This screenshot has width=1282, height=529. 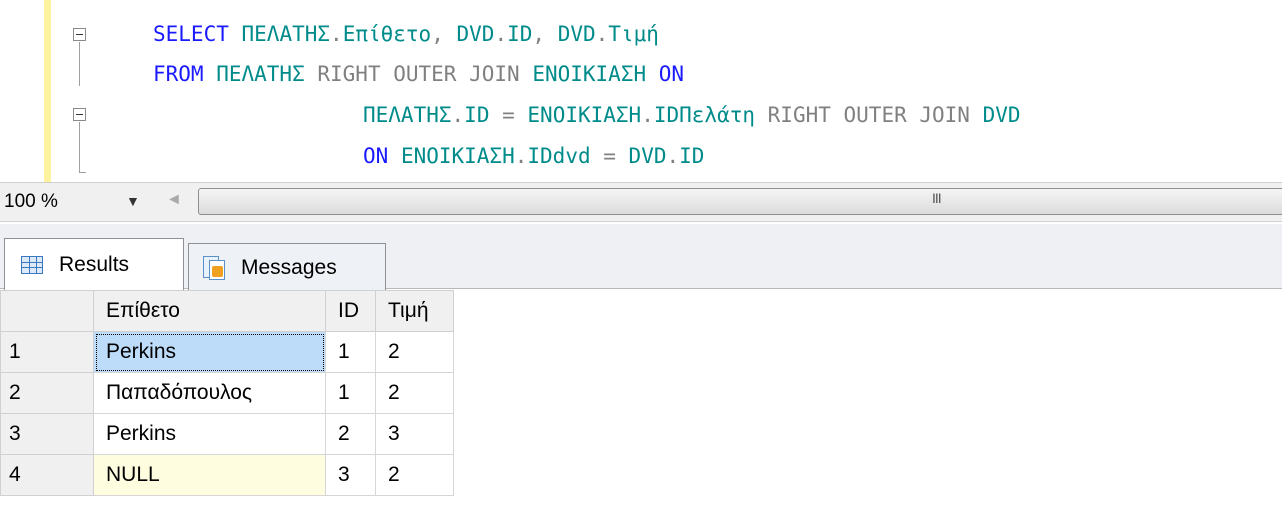 What do you see at coordinates (47, 311) in the screenshot?
I see `corner-cell` at bounding box center [47, 311].